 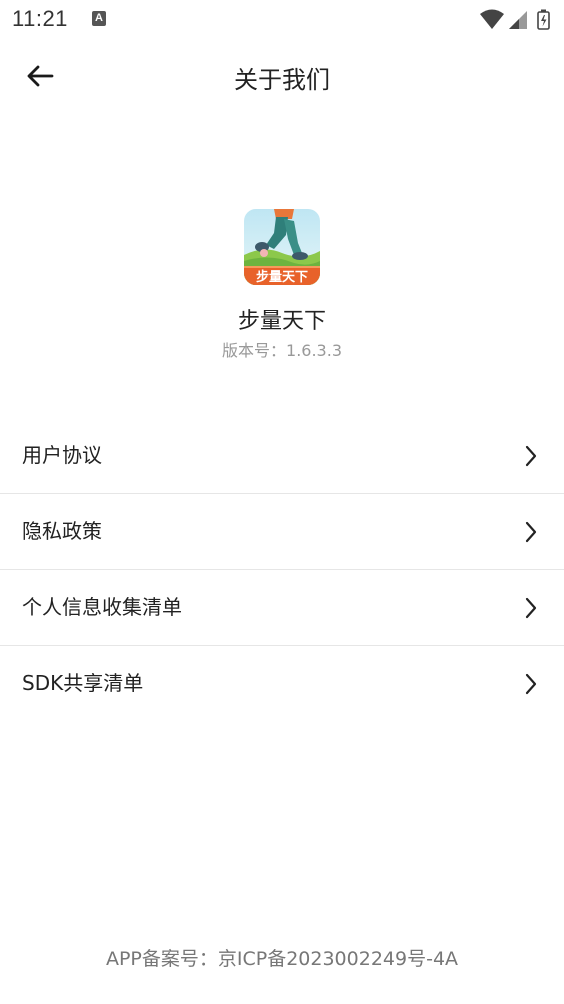 What do you see at coordinates (492, 19) in the screenshot?
I see `wifi-icon` at bounding box center [492, 19].